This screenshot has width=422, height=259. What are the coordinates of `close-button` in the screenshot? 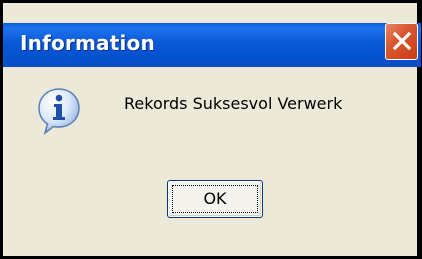 It's located at (401, 41).